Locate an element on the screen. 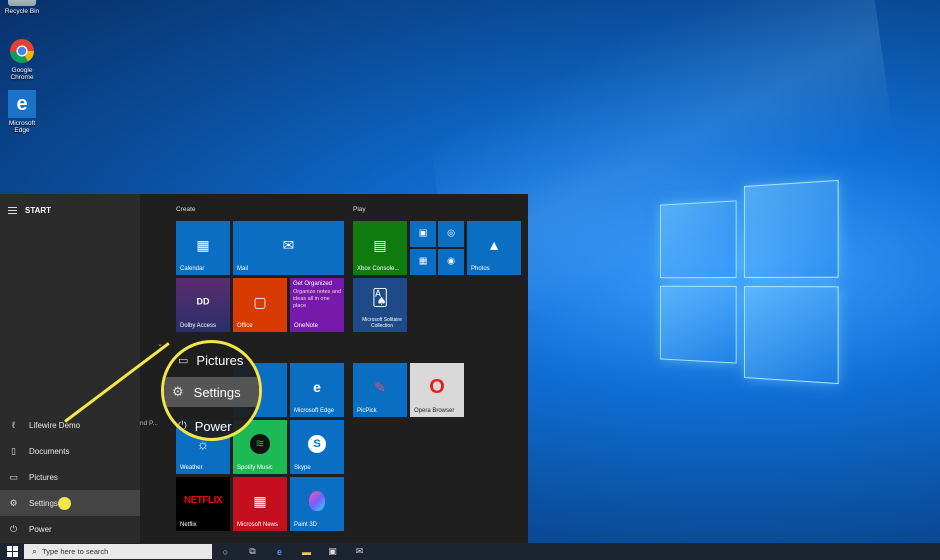 The image size is (940, 560). tile-label: Microsoft News is located at coordinates (258, 525).